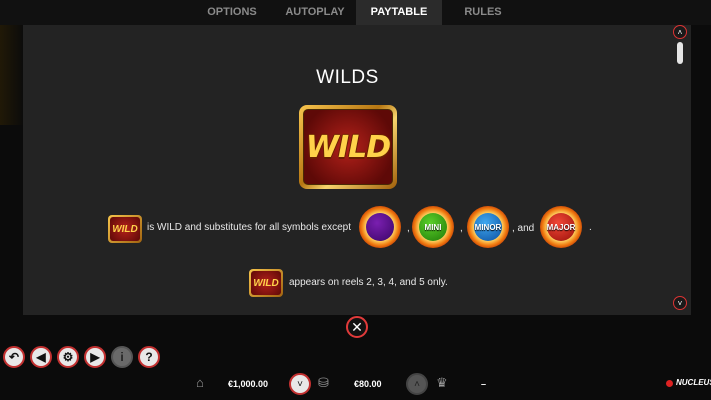  What do you see at coordinates (484, 384) in the screenshot?
I see `win-value: –` at bounding box center [484, 384].